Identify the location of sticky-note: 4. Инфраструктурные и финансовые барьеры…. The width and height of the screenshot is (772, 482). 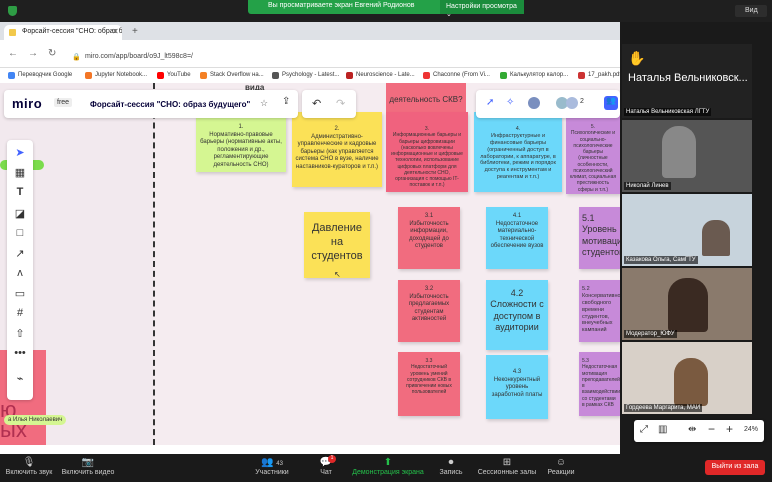
(518, 152).